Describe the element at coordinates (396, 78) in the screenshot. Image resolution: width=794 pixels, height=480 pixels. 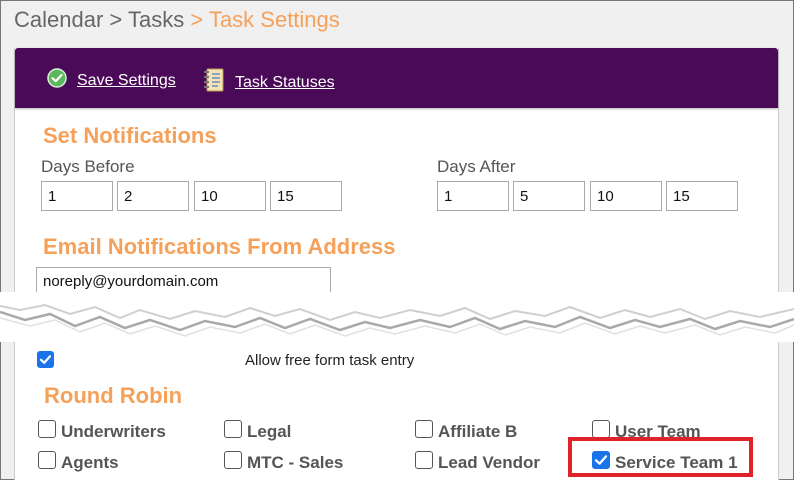
I see `toolbar: Save Settings Task Statuses` at that location.